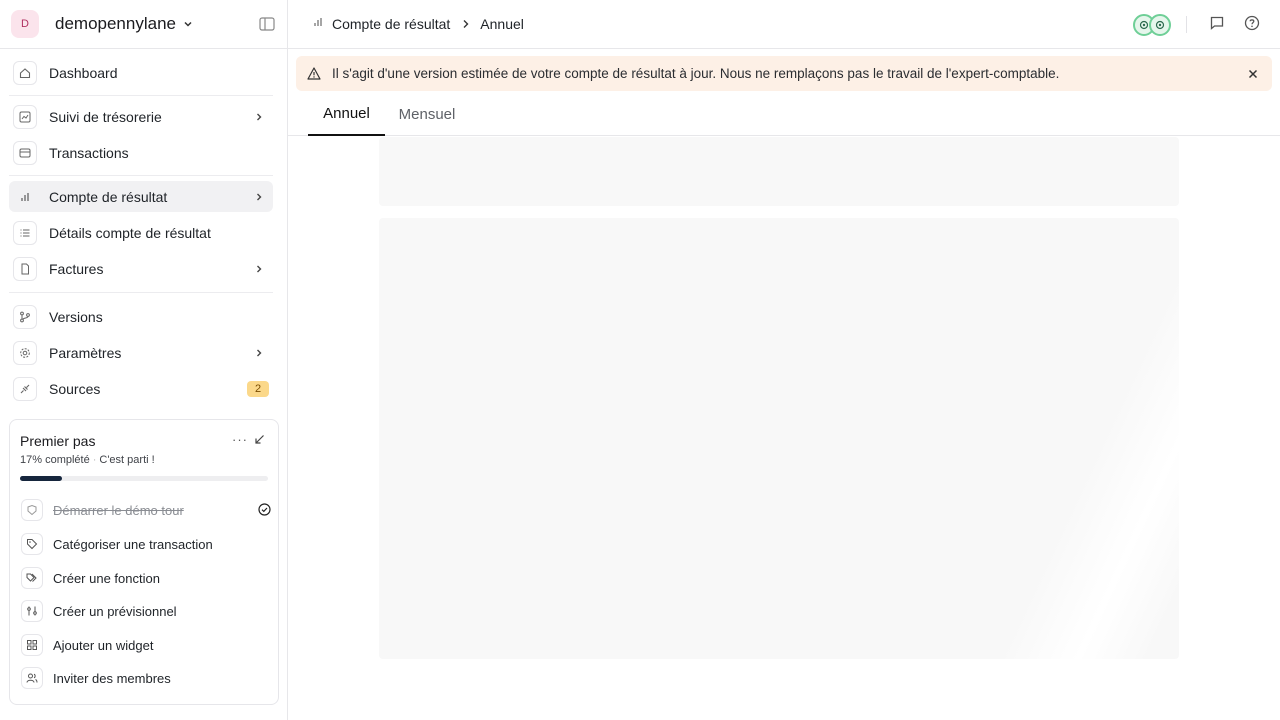  What do you see at coordinates (106, 578) in the screenshot?
I see `task-label: Créer une fonction` at bounding box center [106, 578].